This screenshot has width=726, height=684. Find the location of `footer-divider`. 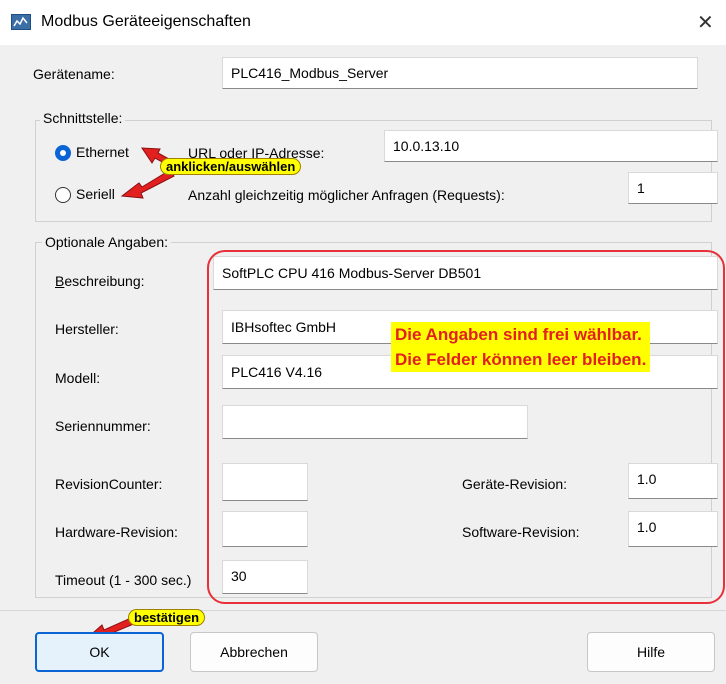

footer-divider is located at coordinates (363, 610).